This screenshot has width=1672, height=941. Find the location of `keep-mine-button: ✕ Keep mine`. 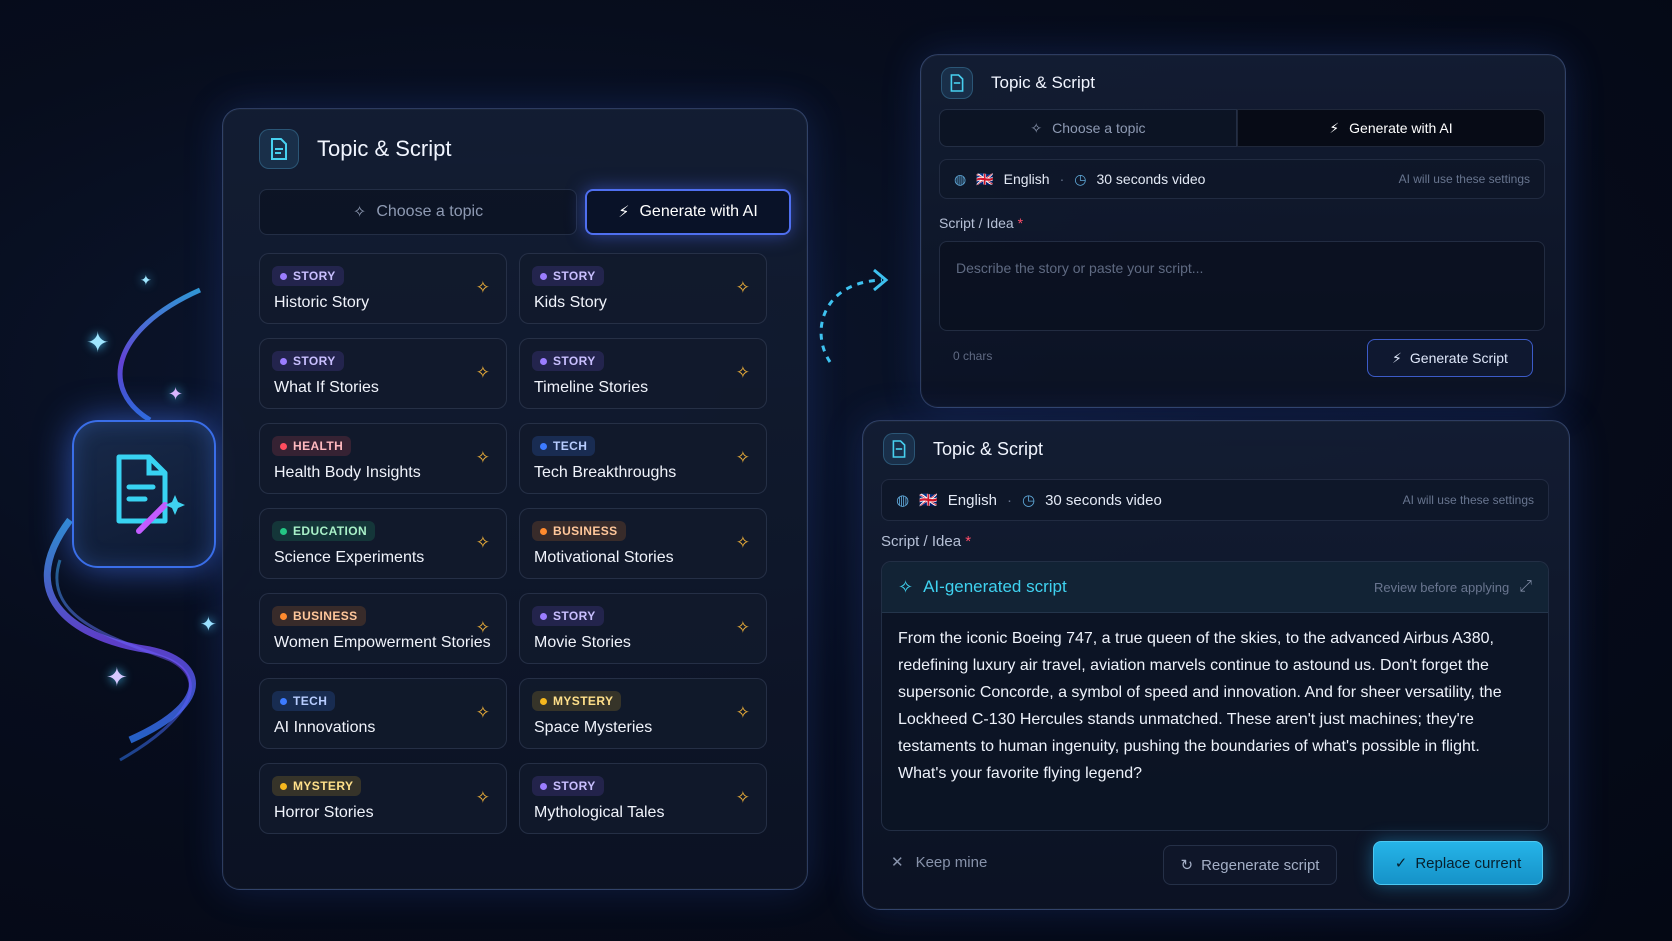

keep-mine-button: ✕ Keep mine is located at coordinates (939, 862).